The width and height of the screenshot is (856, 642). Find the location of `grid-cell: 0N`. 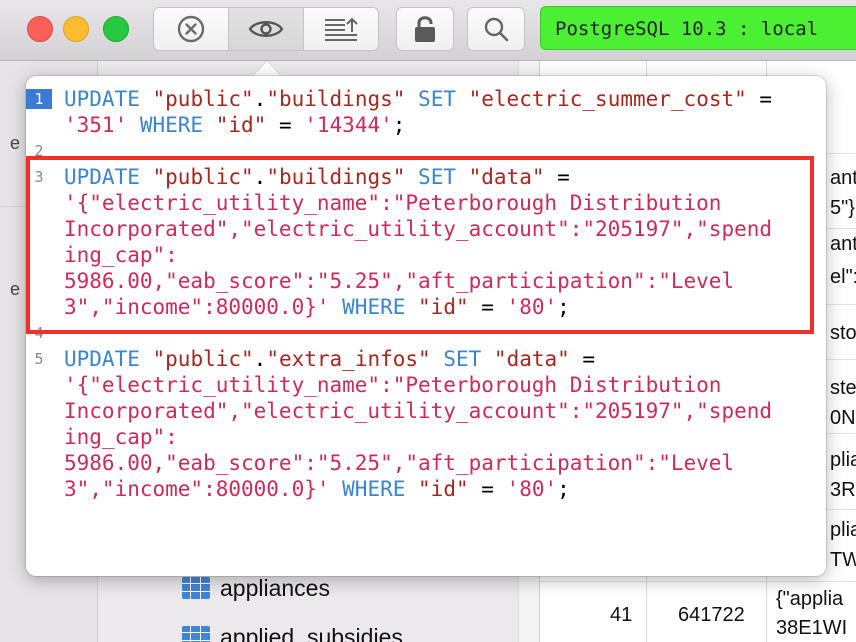

grid-cell: 0N is located at coordinates (843, 418).